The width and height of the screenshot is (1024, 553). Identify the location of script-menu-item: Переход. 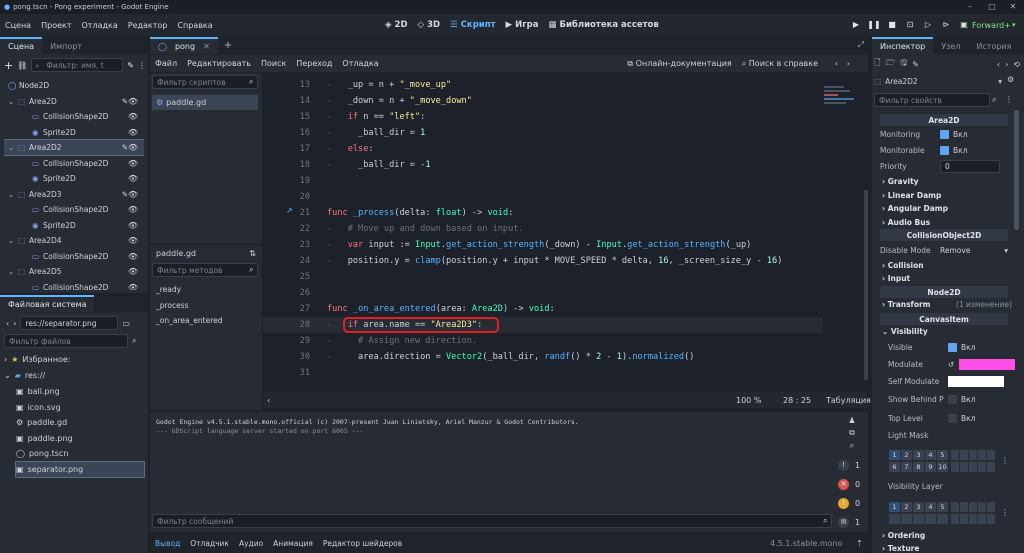
(314, 63).